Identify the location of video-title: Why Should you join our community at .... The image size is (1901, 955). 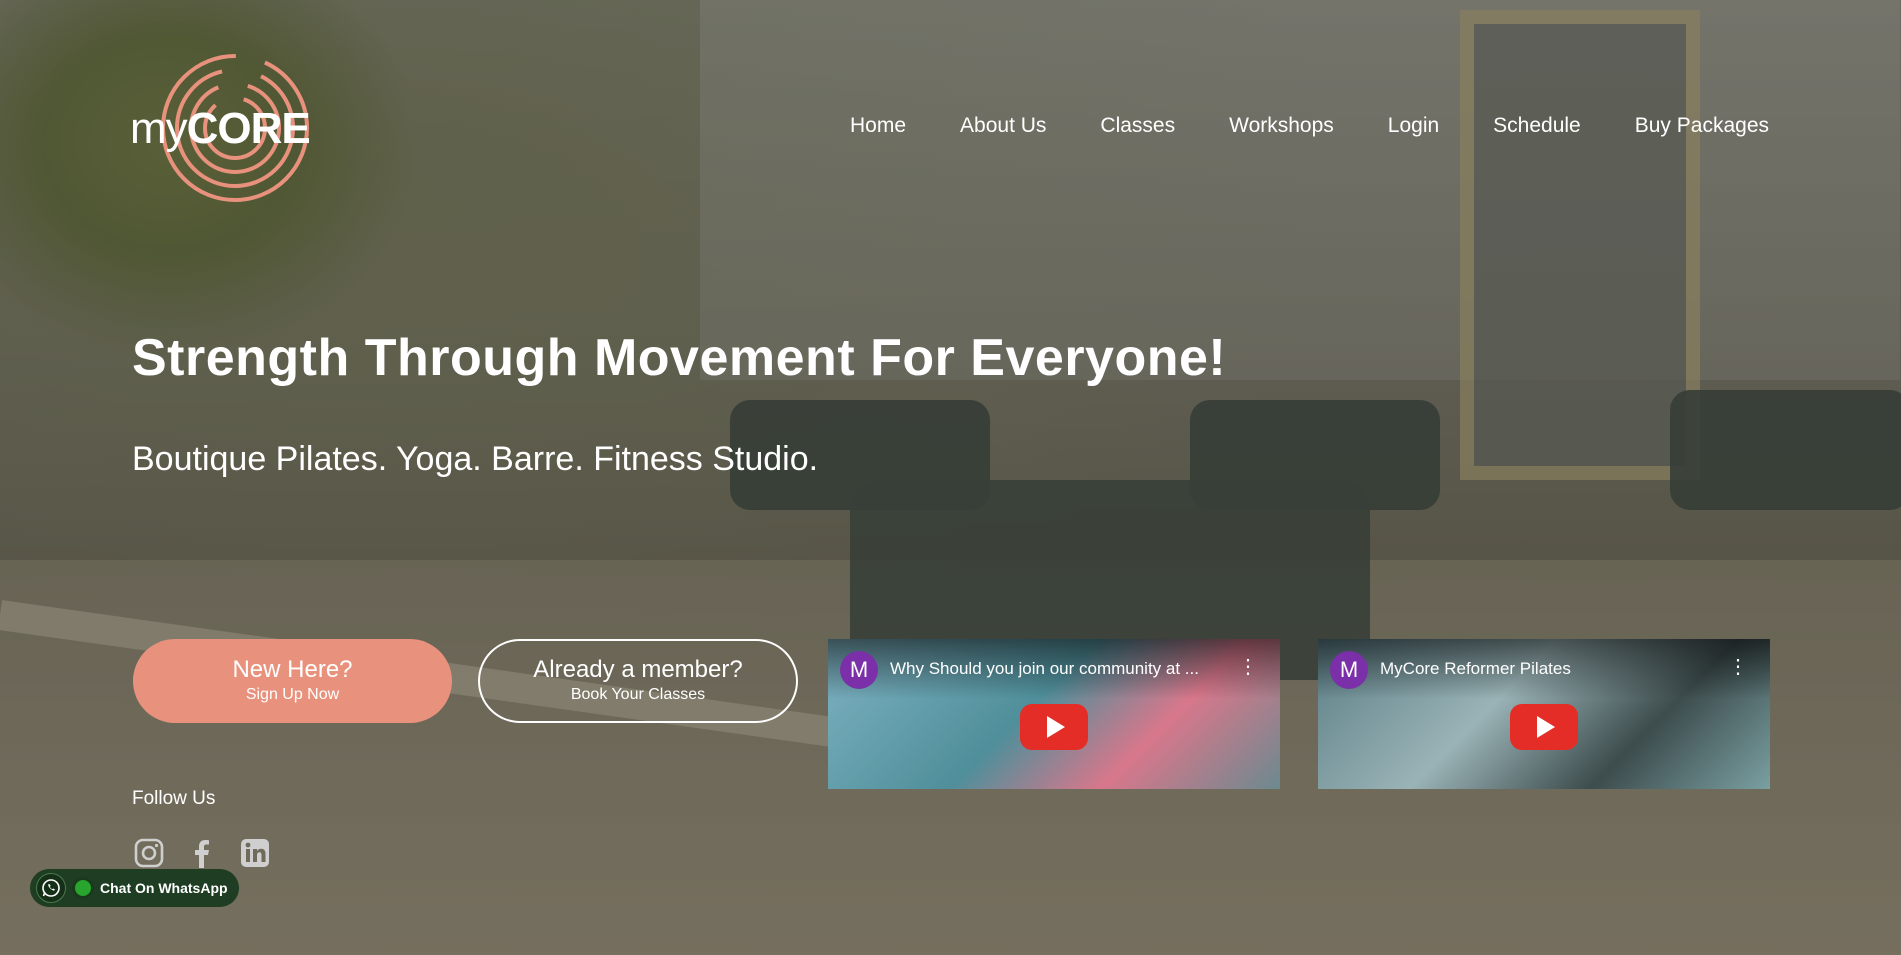
(1060, 669).